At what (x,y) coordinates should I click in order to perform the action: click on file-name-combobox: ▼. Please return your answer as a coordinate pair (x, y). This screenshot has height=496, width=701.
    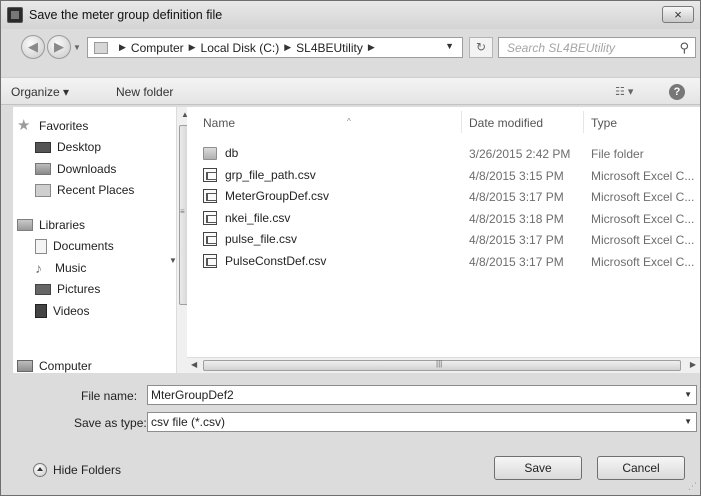
    Looking at the image, I should click on (422, 395).